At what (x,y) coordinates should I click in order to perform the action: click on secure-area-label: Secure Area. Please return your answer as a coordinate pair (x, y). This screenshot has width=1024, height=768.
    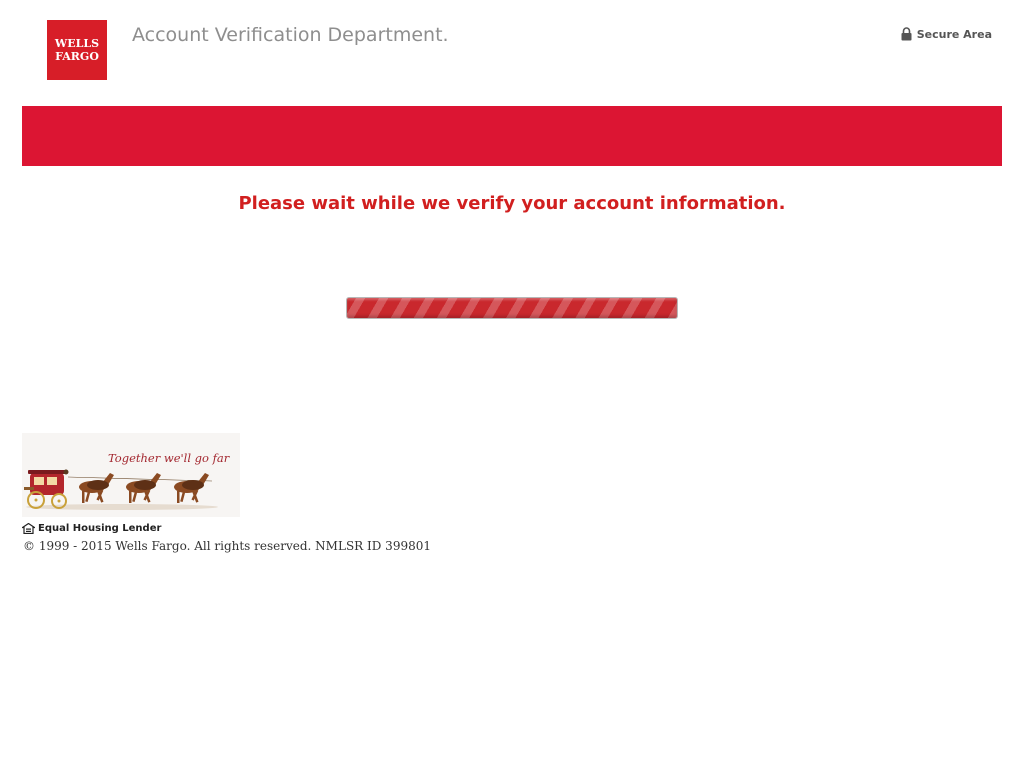
    Looking at the image, I should click on (954, 34).